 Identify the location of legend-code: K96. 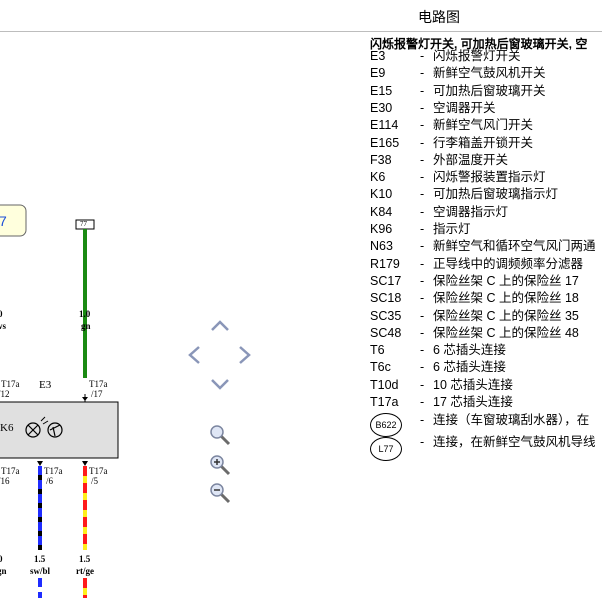
(381, 229).